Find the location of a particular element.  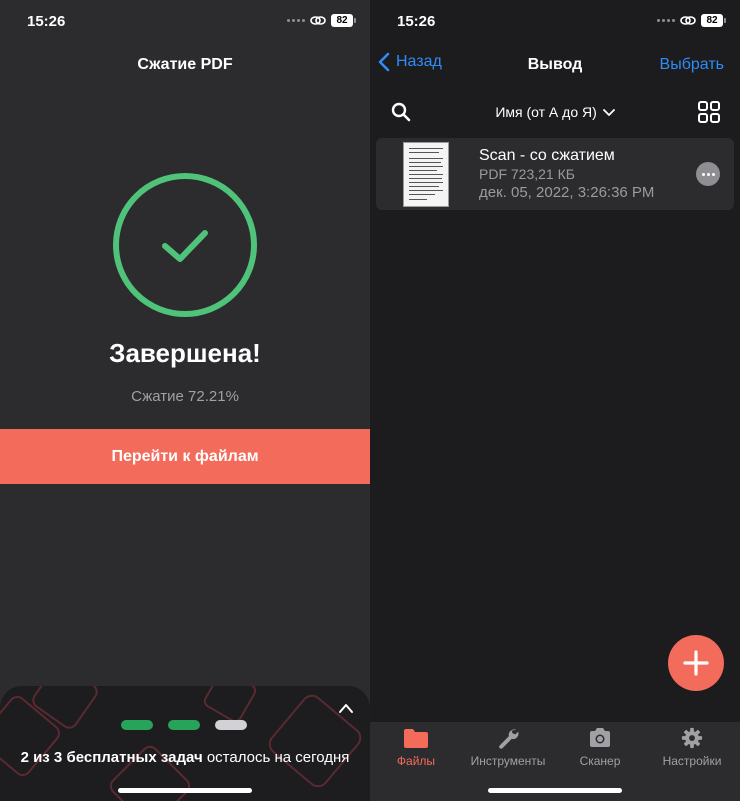

camera-icon is located at coordinates (600, 737).